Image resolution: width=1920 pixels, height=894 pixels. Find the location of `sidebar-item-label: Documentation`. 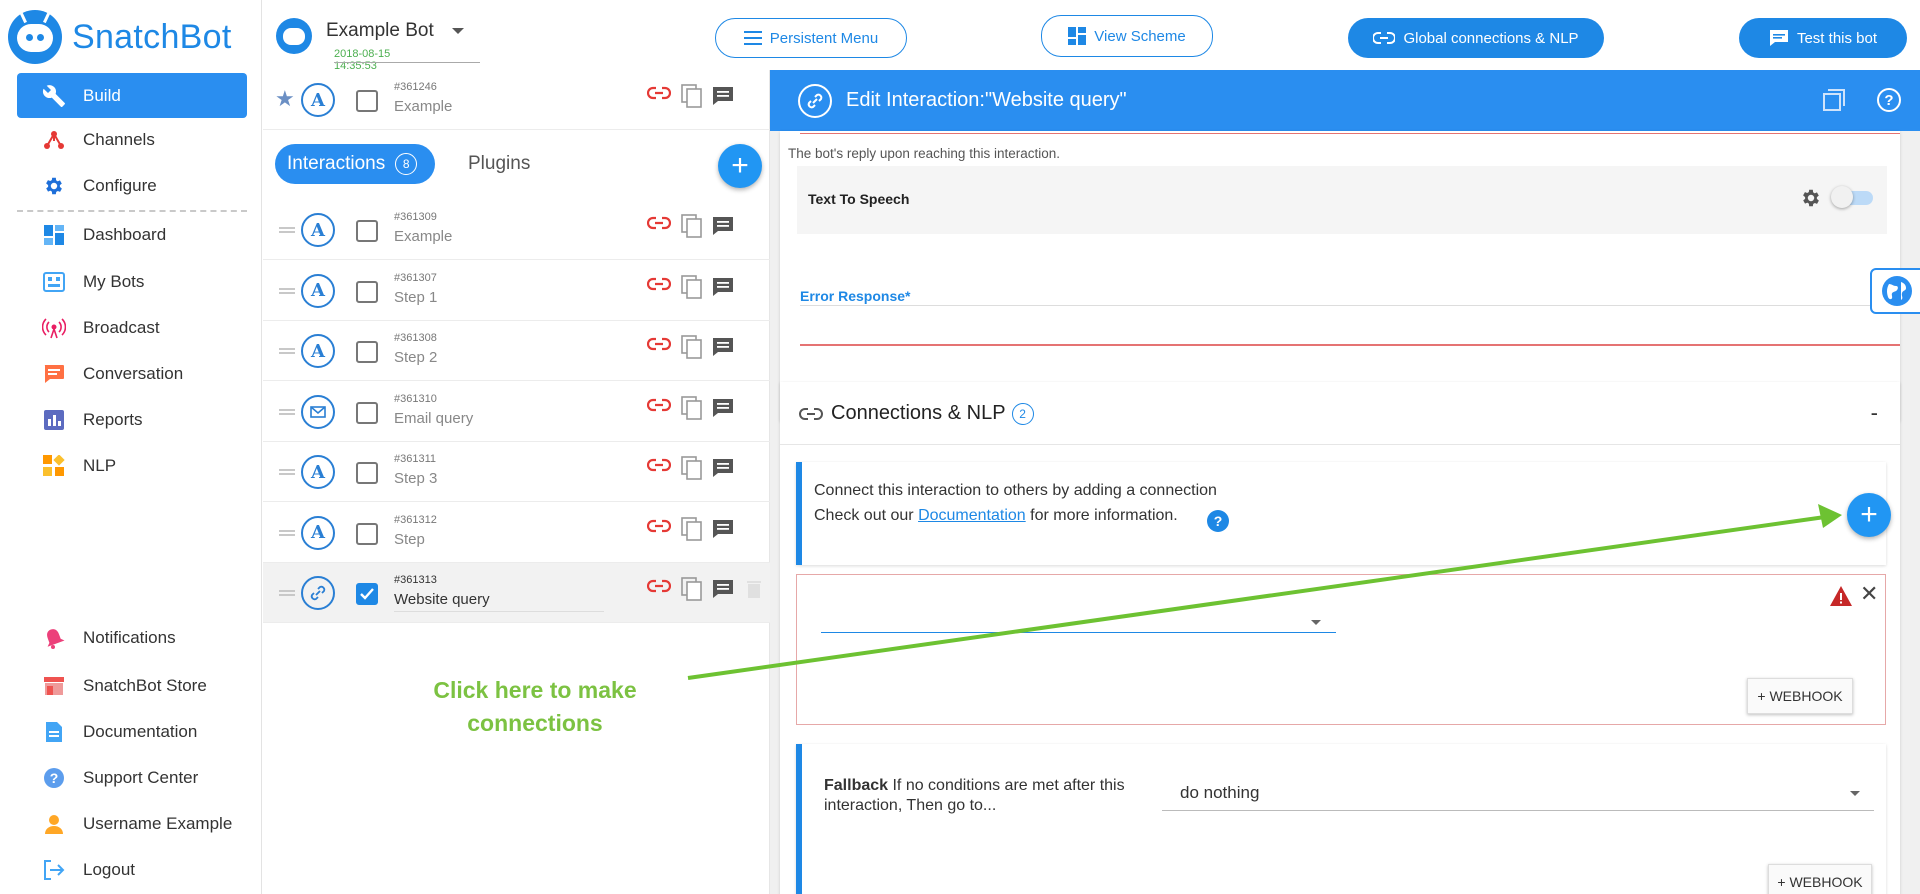

sidebar-item-label: Documentation is located at coordinates (140, 731).